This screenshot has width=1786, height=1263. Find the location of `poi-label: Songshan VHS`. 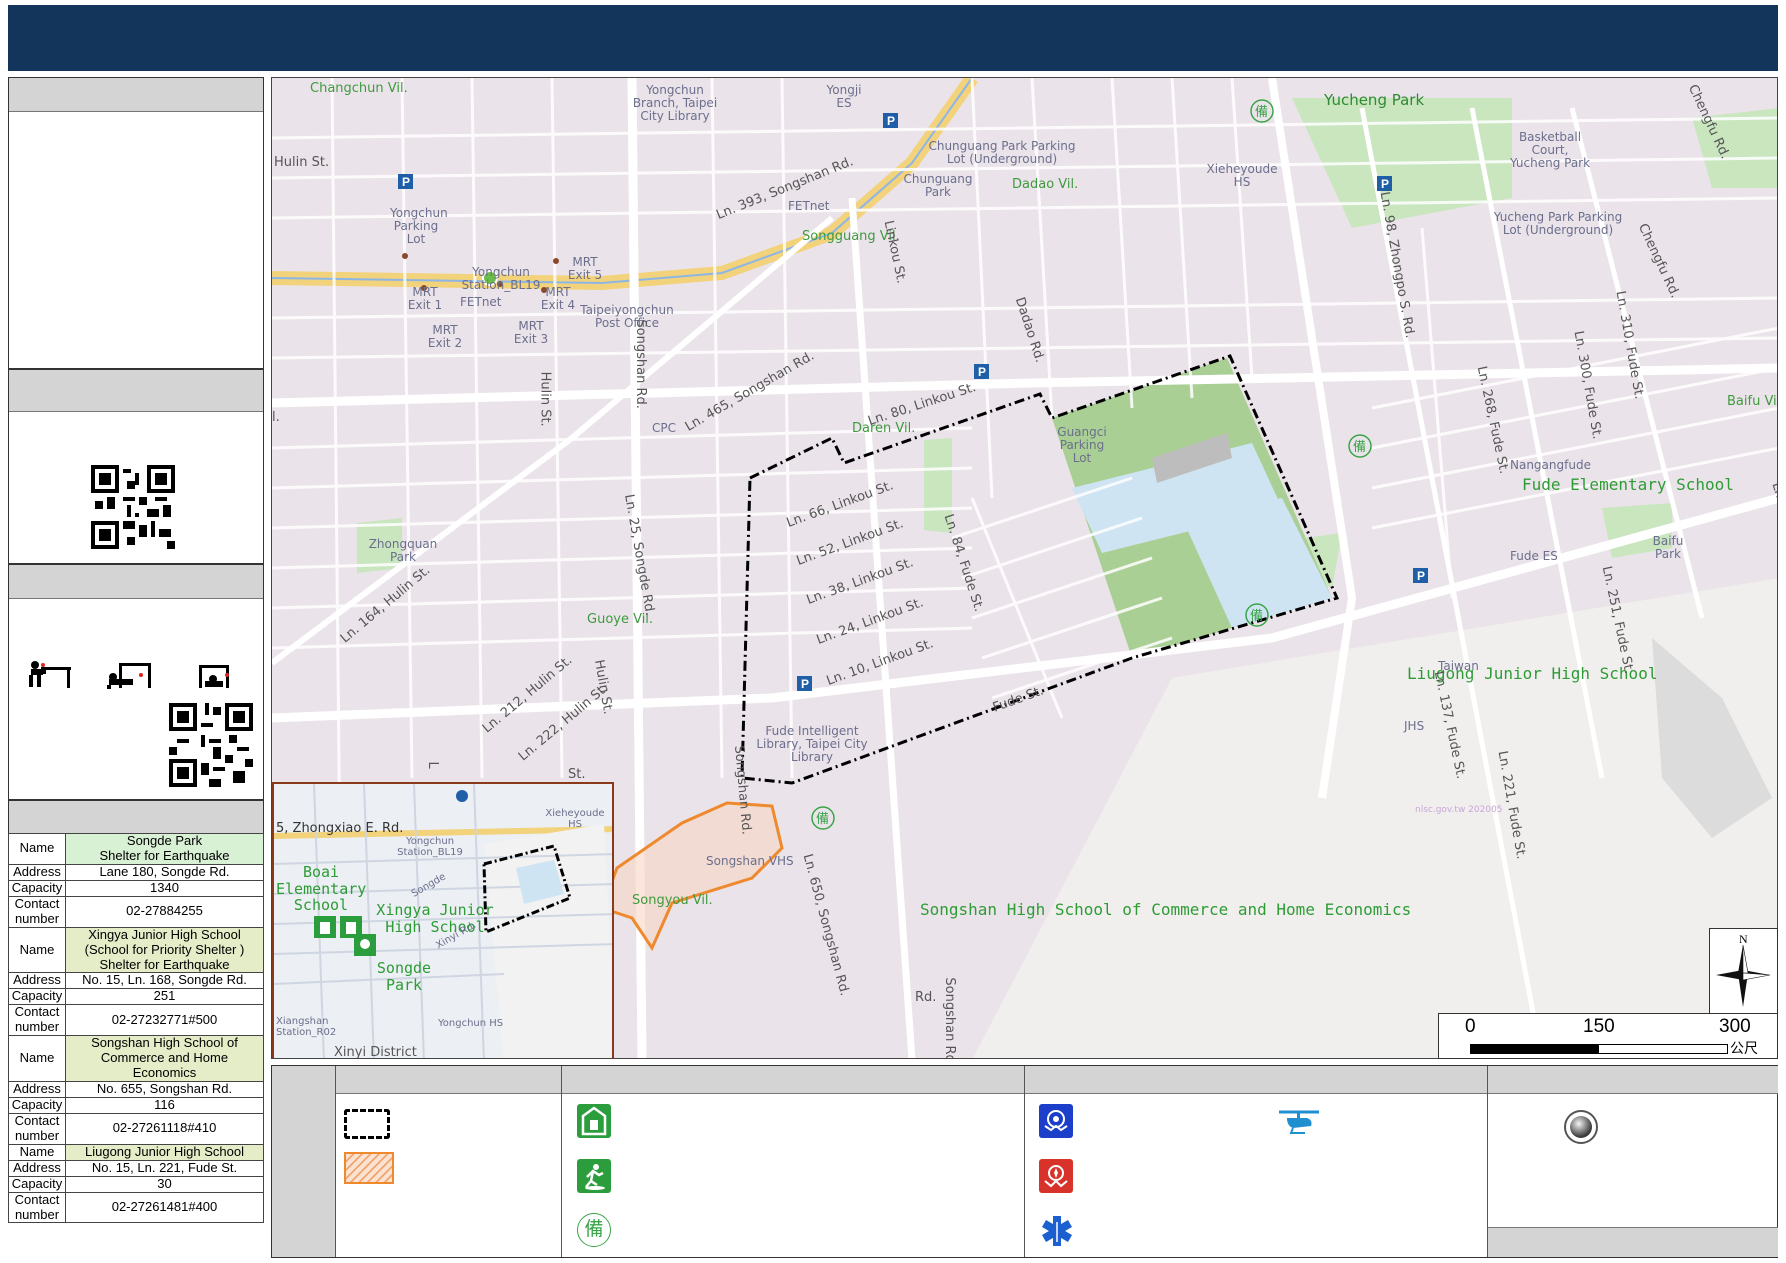

poi-label: Songshan VHS is located at coordinates (750, 861).